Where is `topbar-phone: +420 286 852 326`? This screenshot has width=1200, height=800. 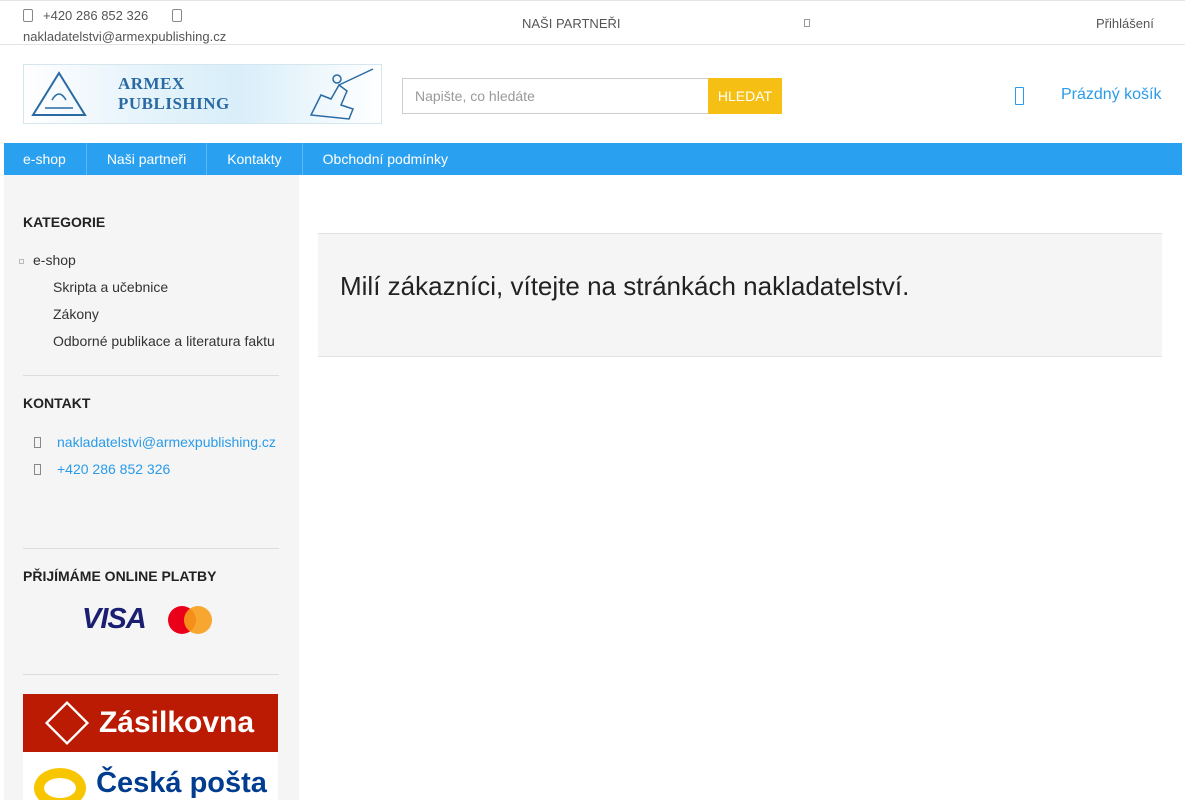 topbar-phone: +420 286 852 326 is located at coordinates (95, 15).